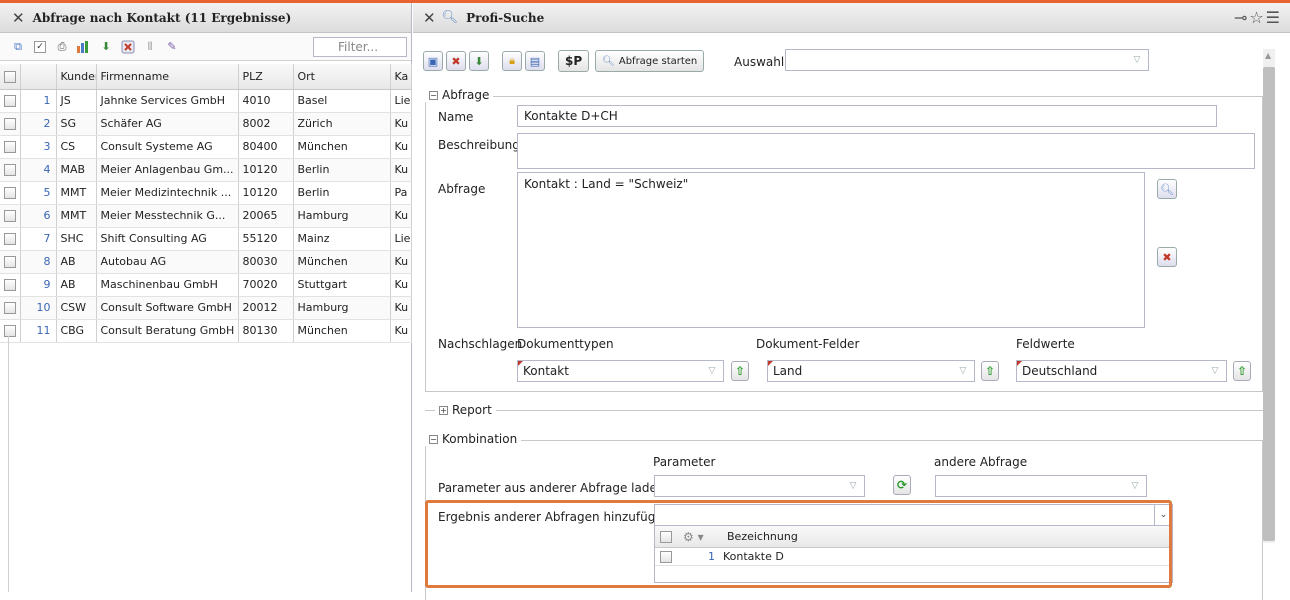 This screenshot has width=1290, height=600. I want to click on table-row: 2 SG Schäfer AG 8002 Zürich Ku, so click(206, 124).